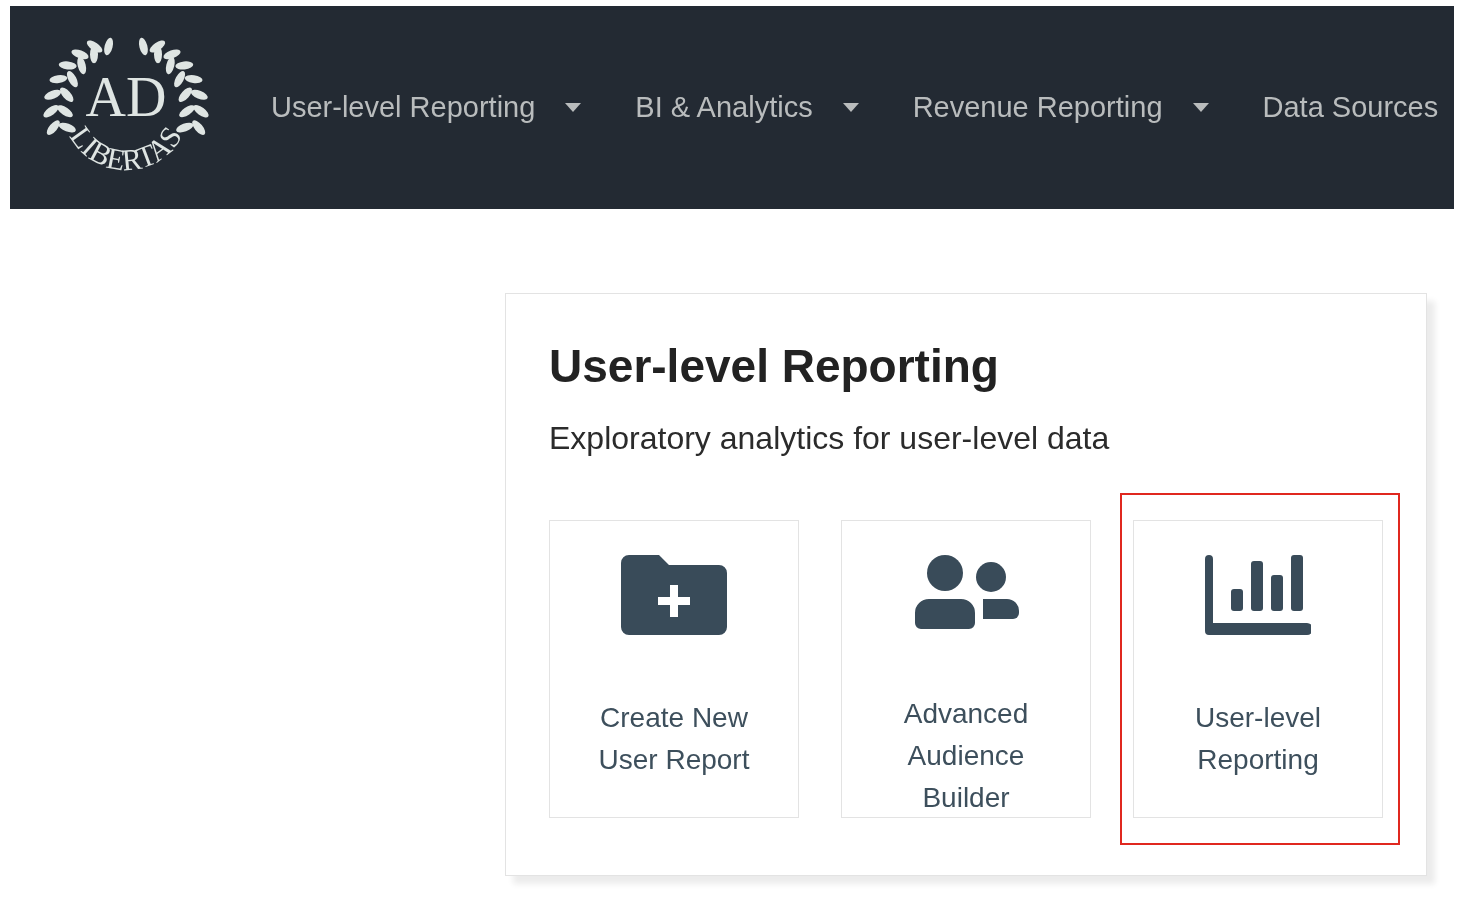  I want to click on nav-menu-item: Revenue Reporting, so click(1060, 107).